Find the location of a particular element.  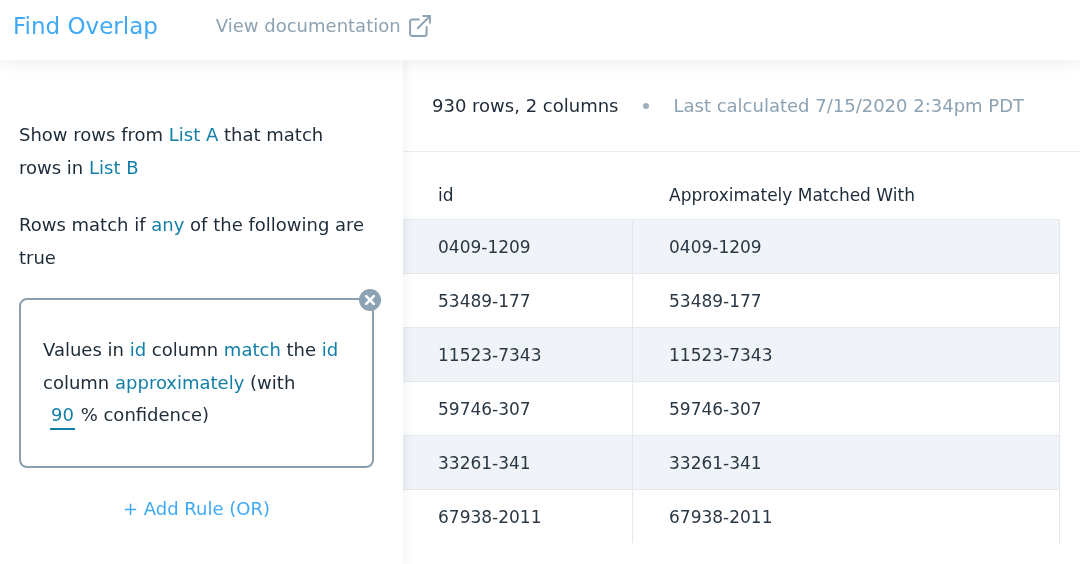

rule-description: Rows match if any of the following are true is located at coordinates (192, 241).